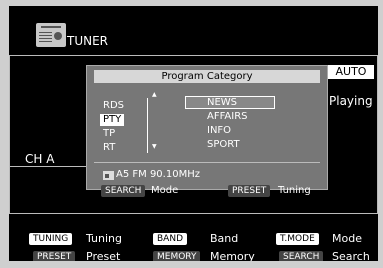 This screenshot has height=268, width=383. What do you see at coordinates (51, 35) in the screenshot?
I see `radio-icon` at bounding box center [51, 35].